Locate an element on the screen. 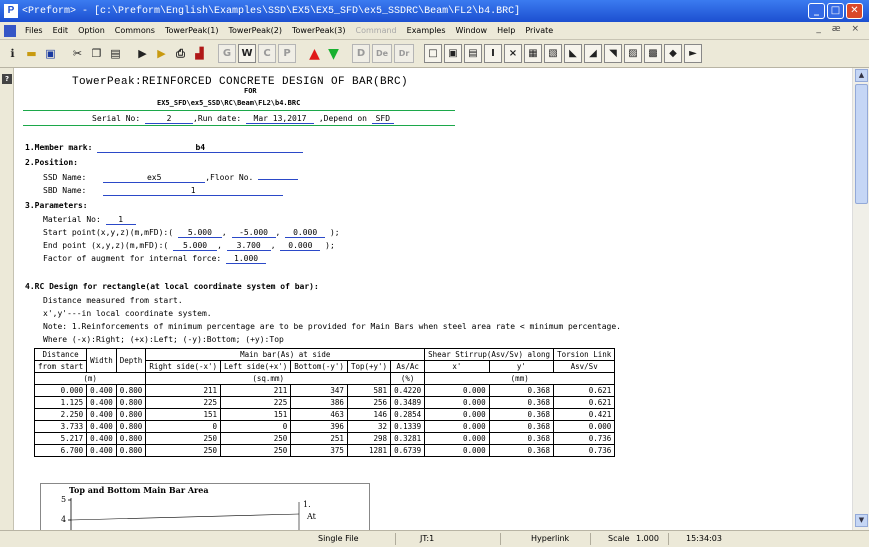 The image size is (869, 547). tool-pattern-icon: ▧ is located at coordinates (553, 53).